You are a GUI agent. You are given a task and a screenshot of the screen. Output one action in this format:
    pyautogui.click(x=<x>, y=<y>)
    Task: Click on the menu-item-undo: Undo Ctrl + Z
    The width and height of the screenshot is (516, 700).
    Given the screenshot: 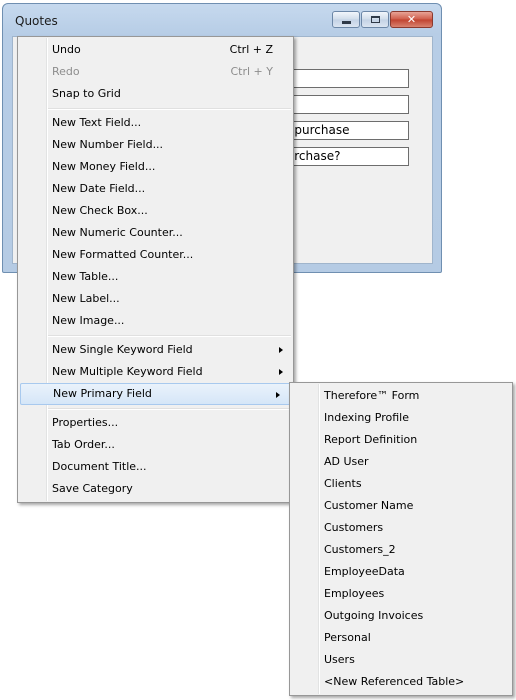 What is the action you would take?
    pyautogui.click(x=155, y=50)
    